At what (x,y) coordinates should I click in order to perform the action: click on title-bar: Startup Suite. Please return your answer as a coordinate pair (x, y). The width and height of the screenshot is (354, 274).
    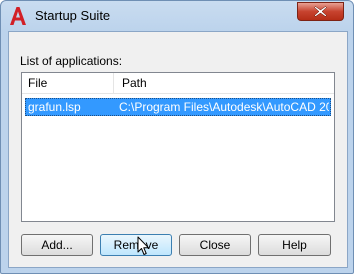
    Looking at the image, I should click on (177, 16).